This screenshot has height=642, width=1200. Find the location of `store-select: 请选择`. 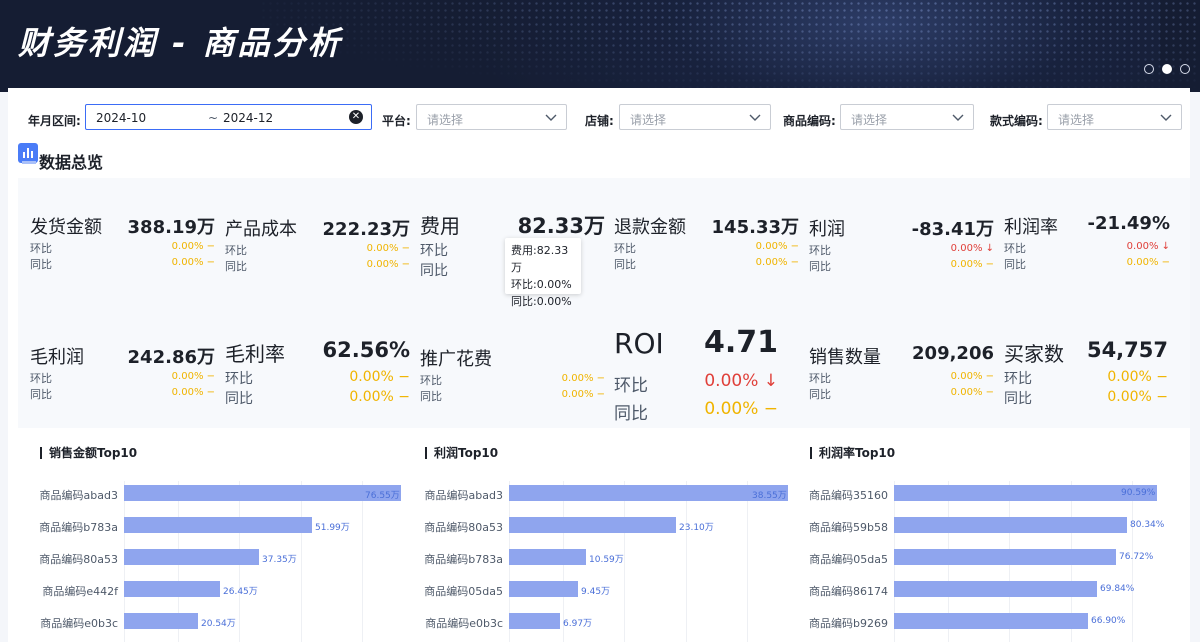

store-select: 请选择 is located at coordinates (695, 117).